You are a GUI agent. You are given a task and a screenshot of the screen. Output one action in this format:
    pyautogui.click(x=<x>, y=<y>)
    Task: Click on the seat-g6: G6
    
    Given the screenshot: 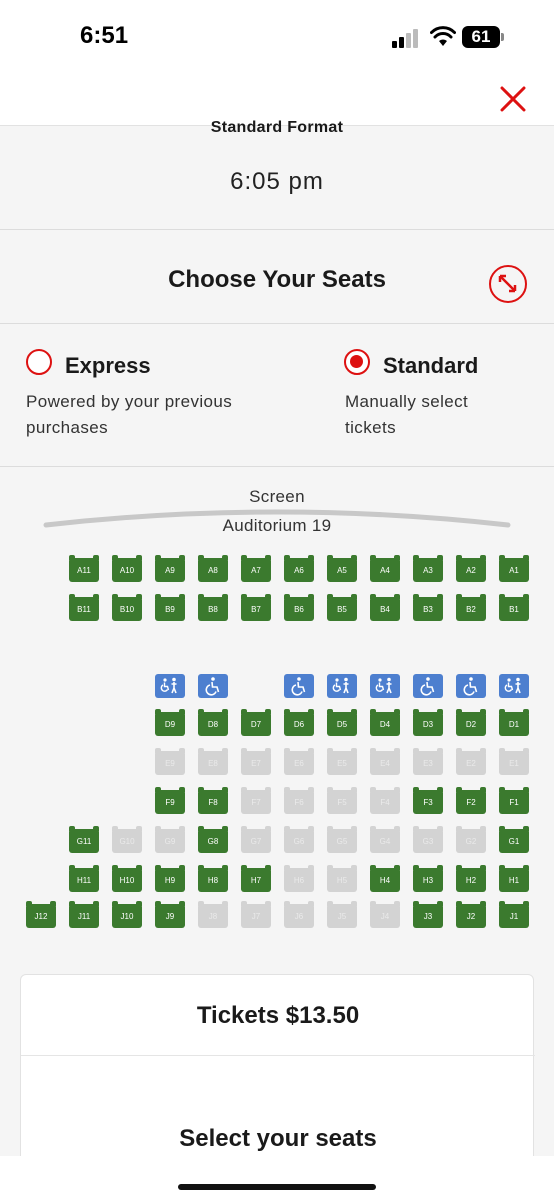 What is the action you would take?
    pyautogui.click(x=299, y=839)
    